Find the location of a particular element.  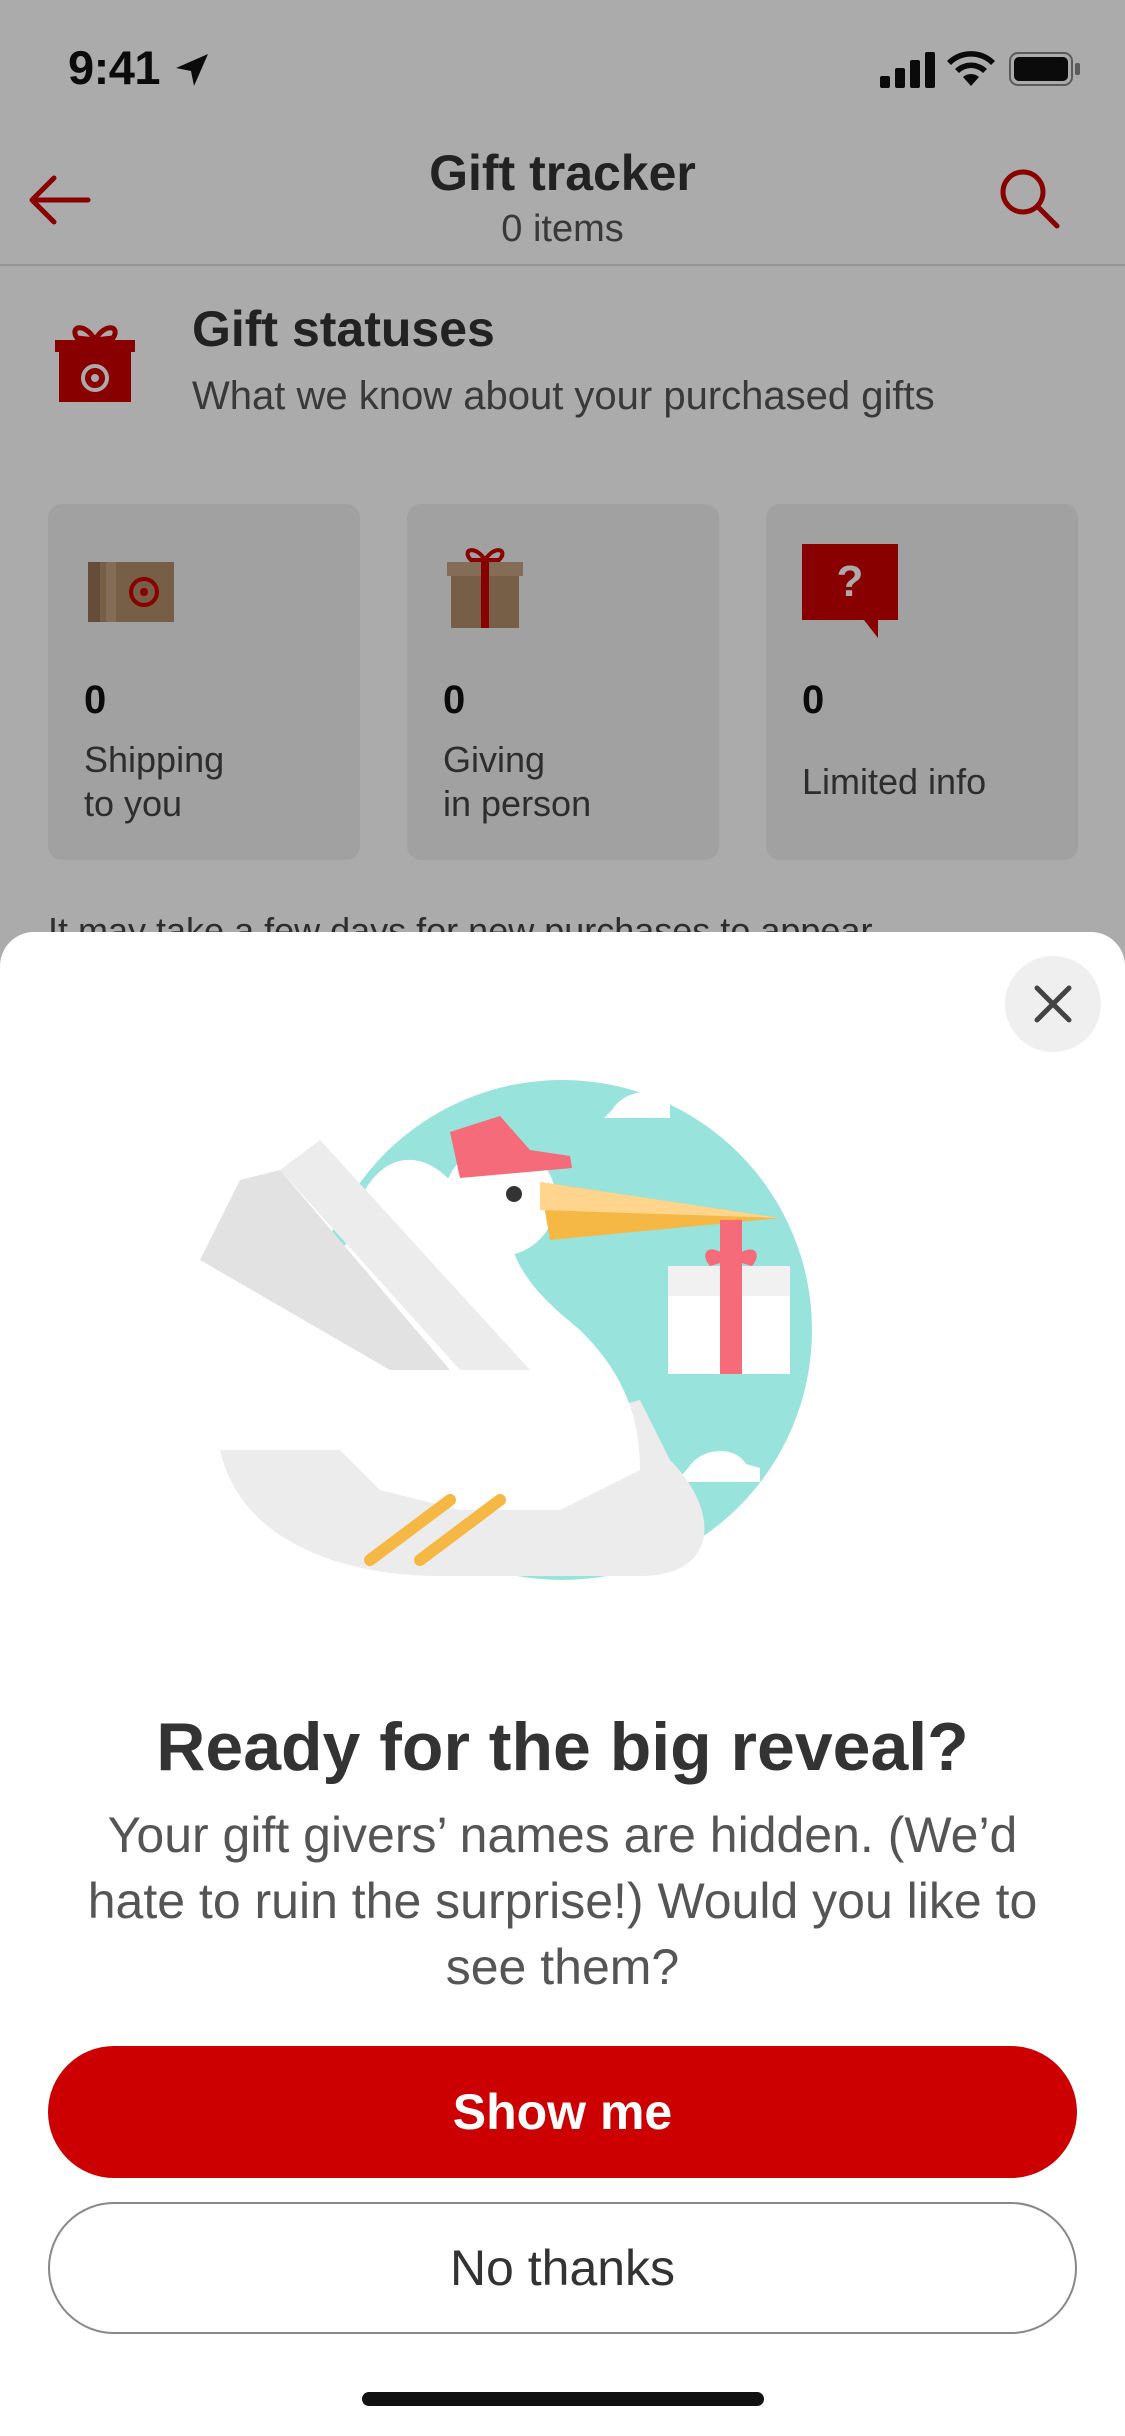

close-button is located at coordinates (1053, 1004).